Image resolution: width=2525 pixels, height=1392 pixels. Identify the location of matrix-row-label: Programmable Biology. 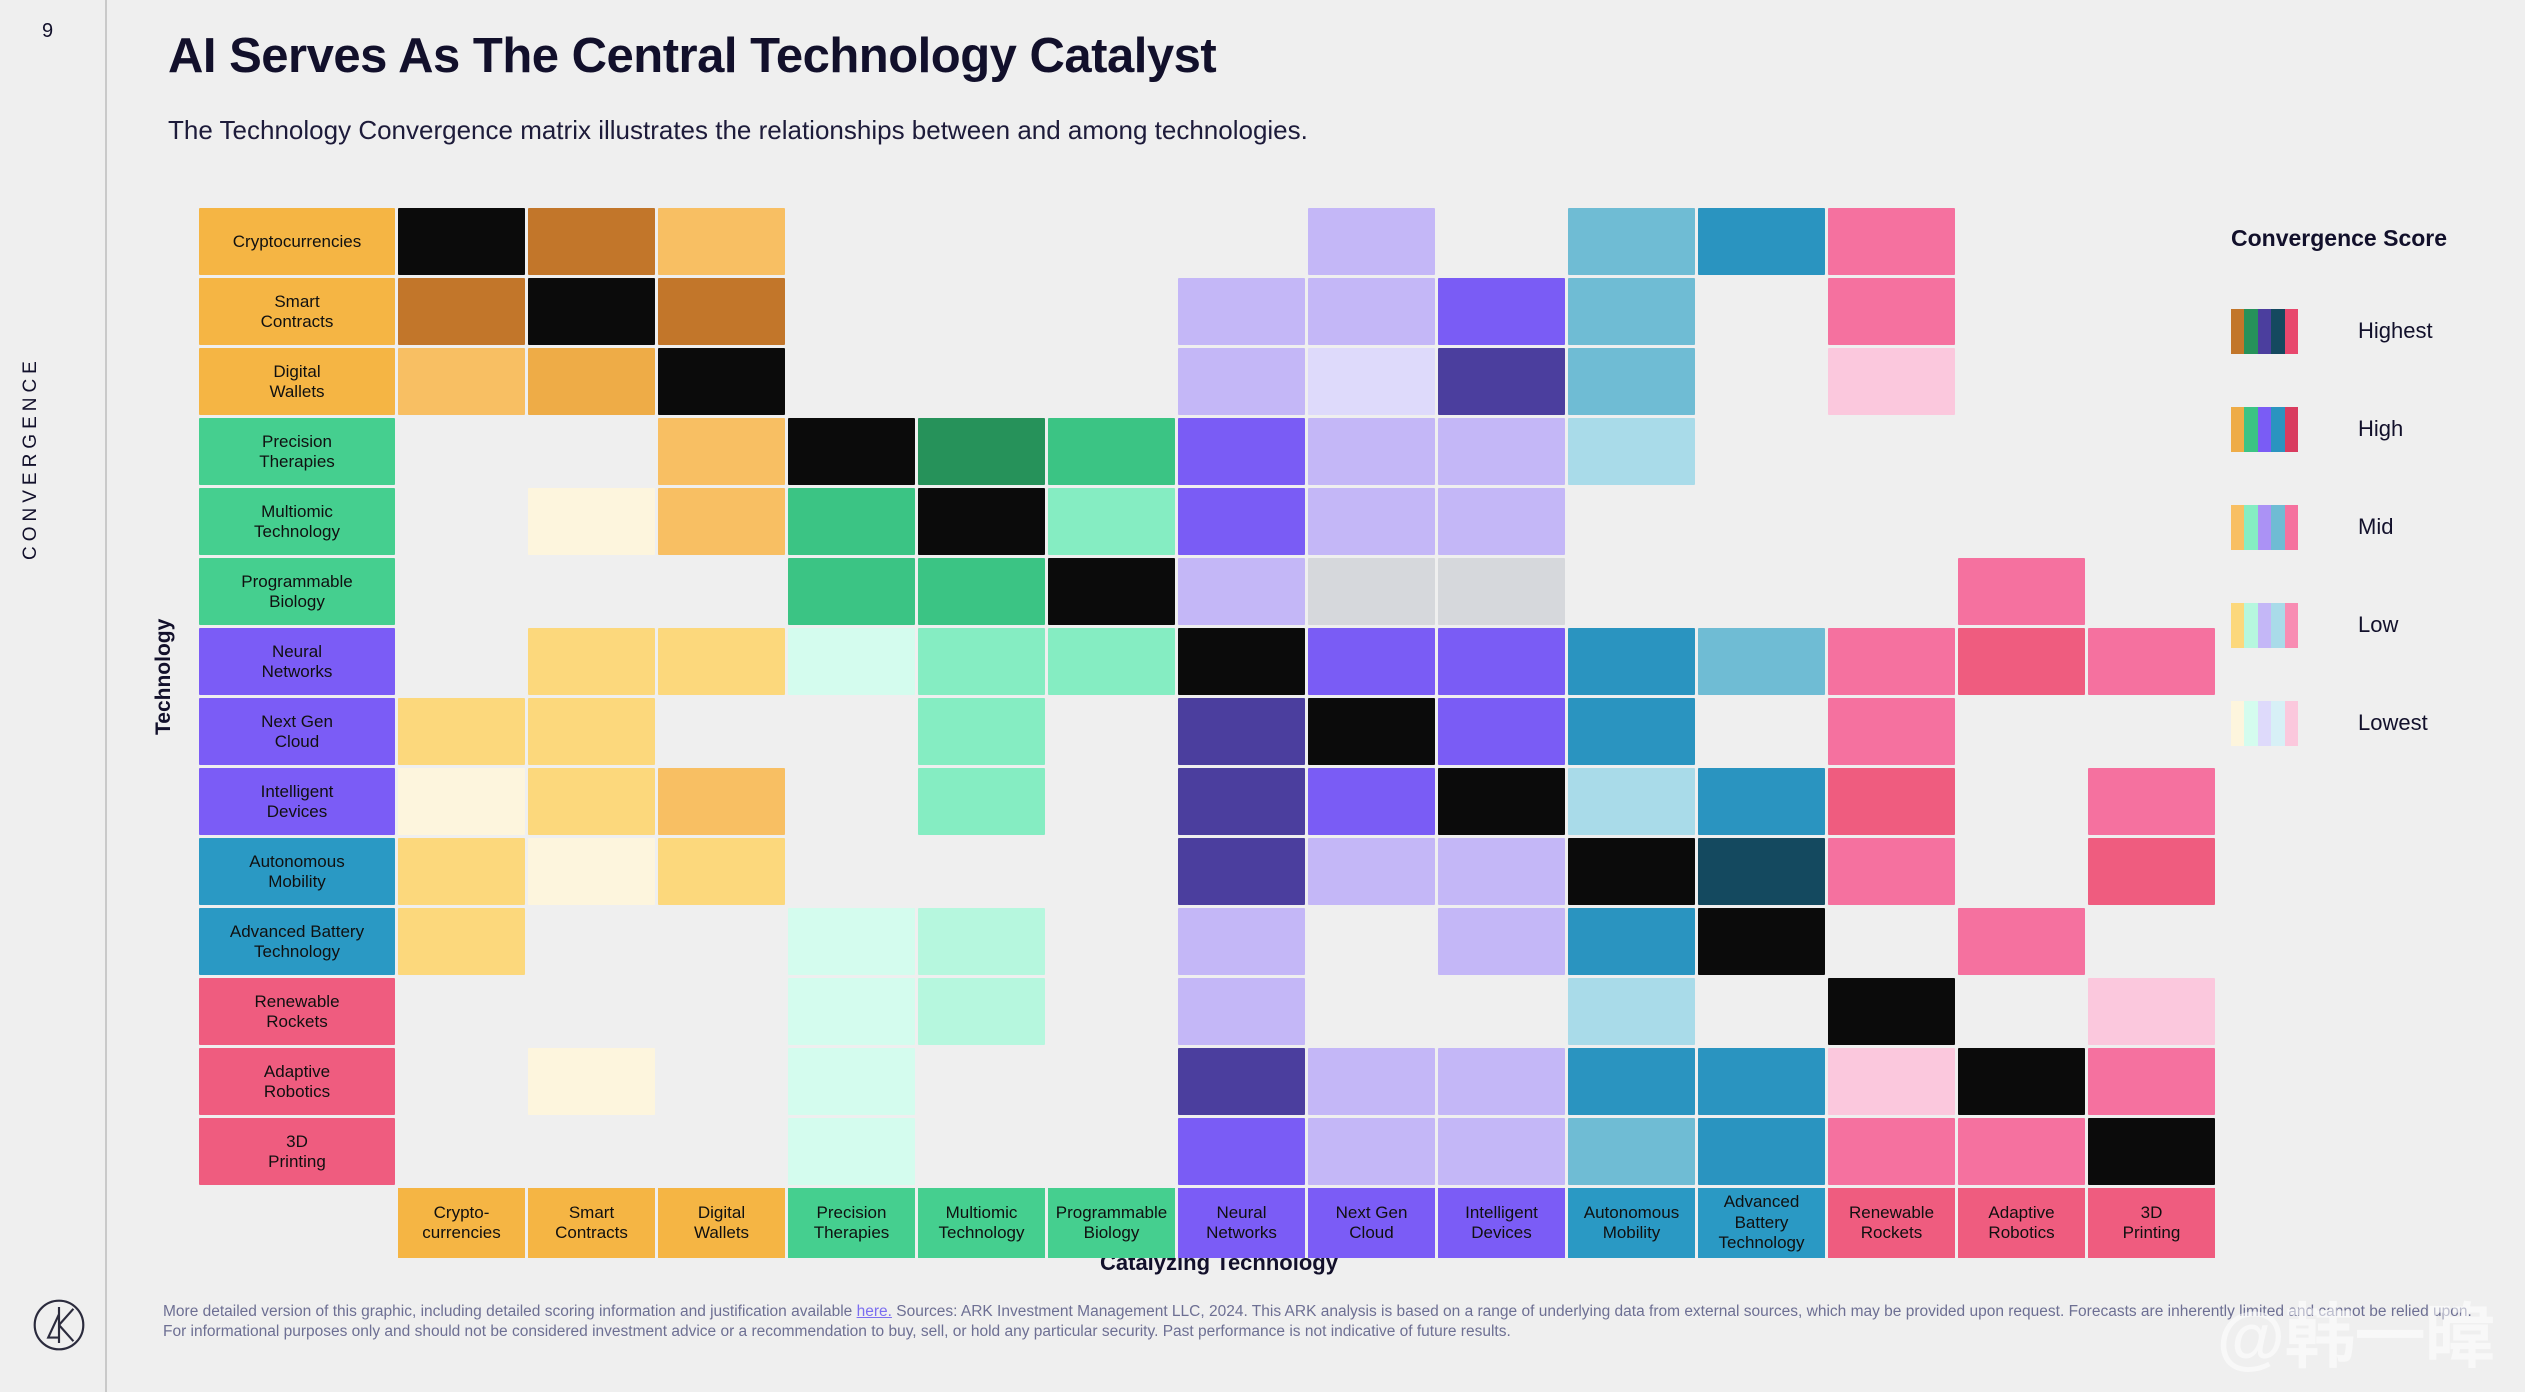
(297, 591).